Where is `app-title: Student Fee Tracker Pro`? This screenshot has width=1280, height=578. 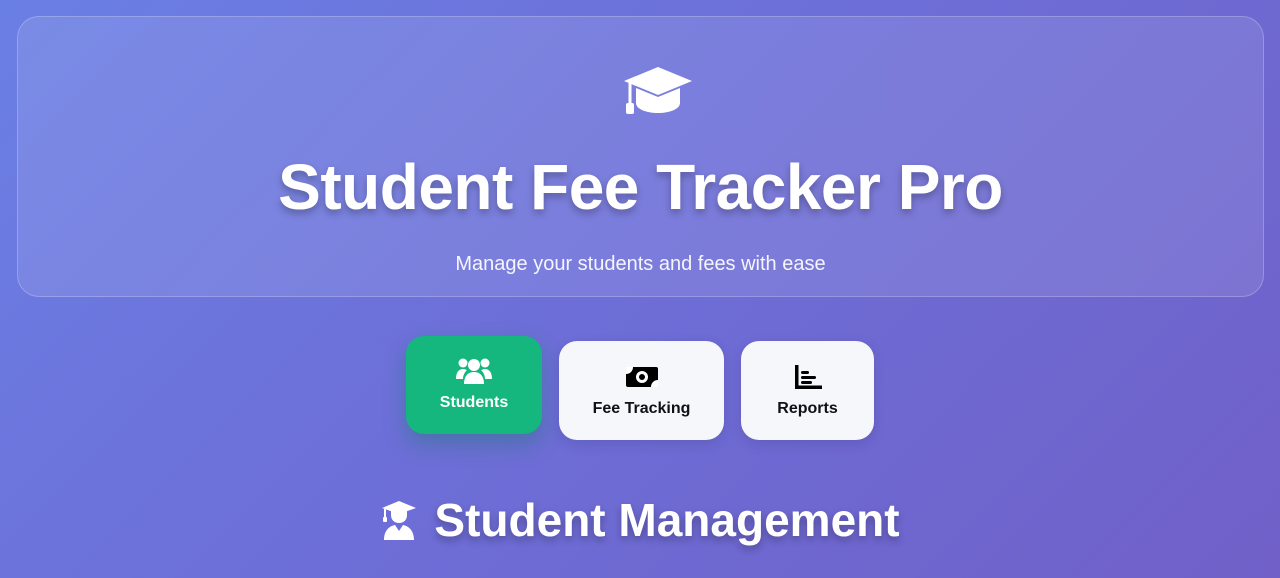 app-title: Student Fee Tracker Pro is located at coordinates (640, 187).